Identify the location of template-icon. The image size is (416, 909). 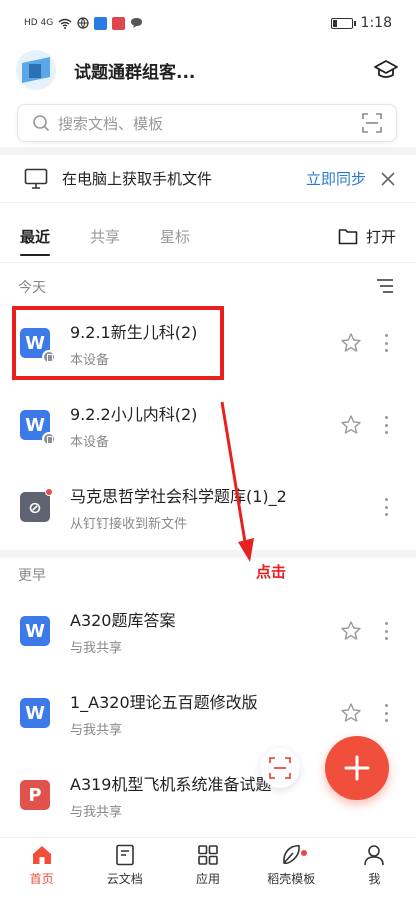
(292, 854).